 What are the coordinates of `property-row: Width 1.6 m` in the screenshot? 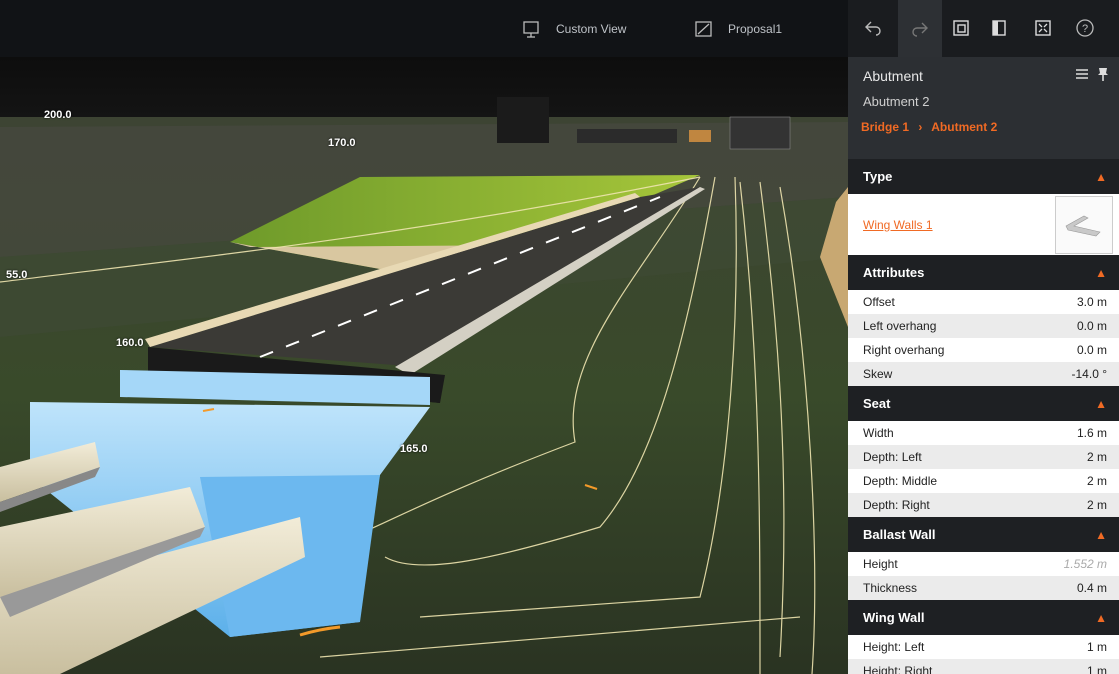 It's located at (983, 433).